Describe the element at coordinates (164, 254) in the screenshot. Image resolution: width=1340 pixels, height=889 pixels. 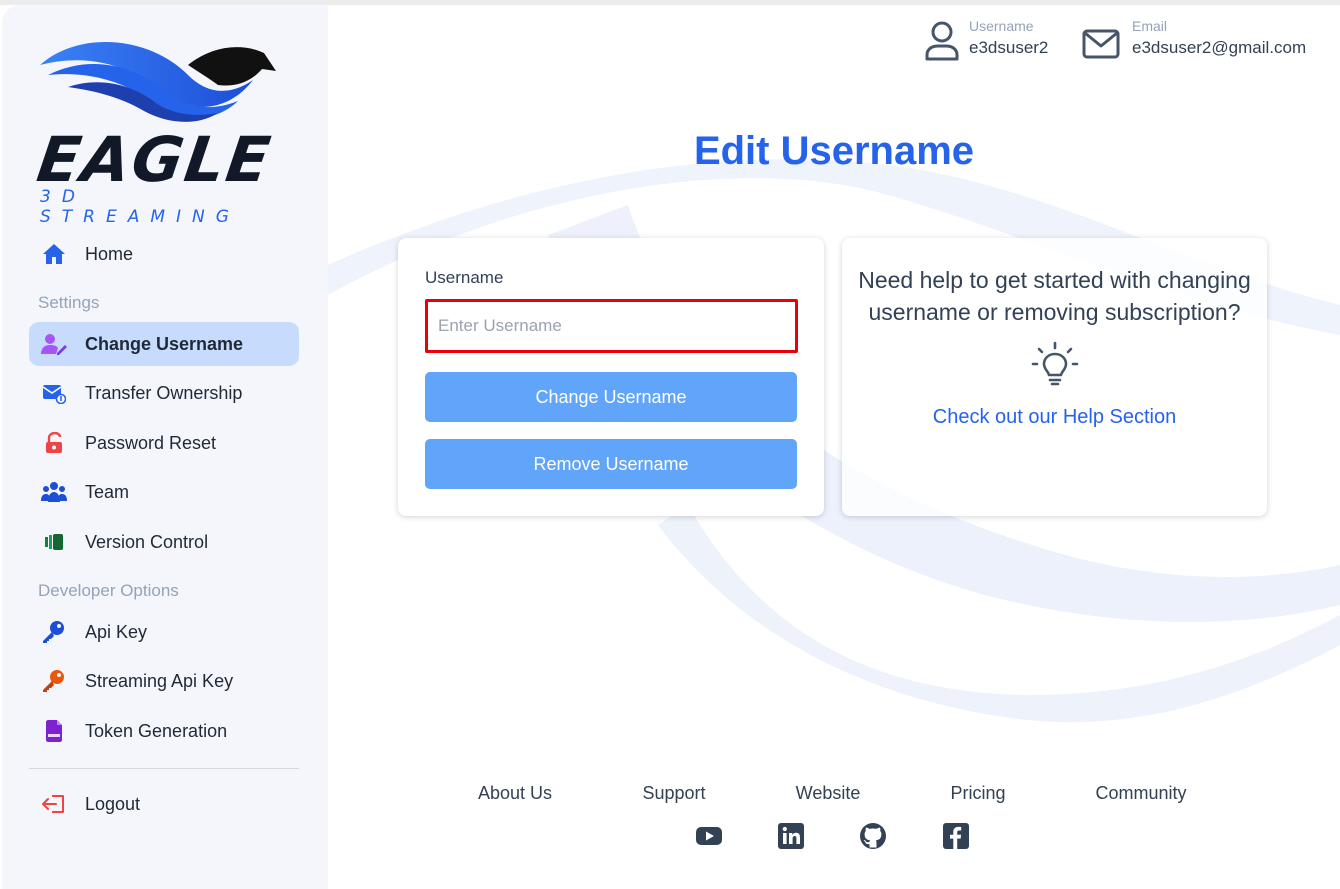
I see `sidebar-item-home: Home` at that location.